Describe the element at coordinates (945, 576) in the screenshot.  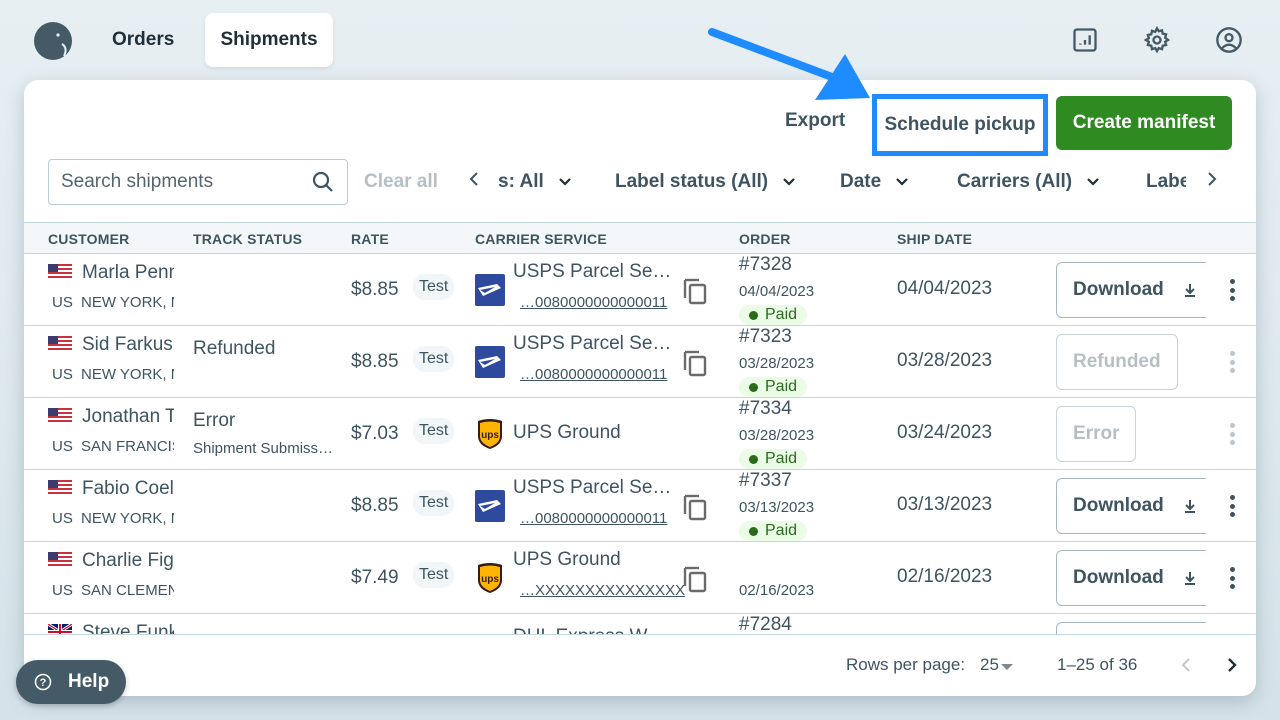
I see `ship-date: 02/16/2023` at that location.